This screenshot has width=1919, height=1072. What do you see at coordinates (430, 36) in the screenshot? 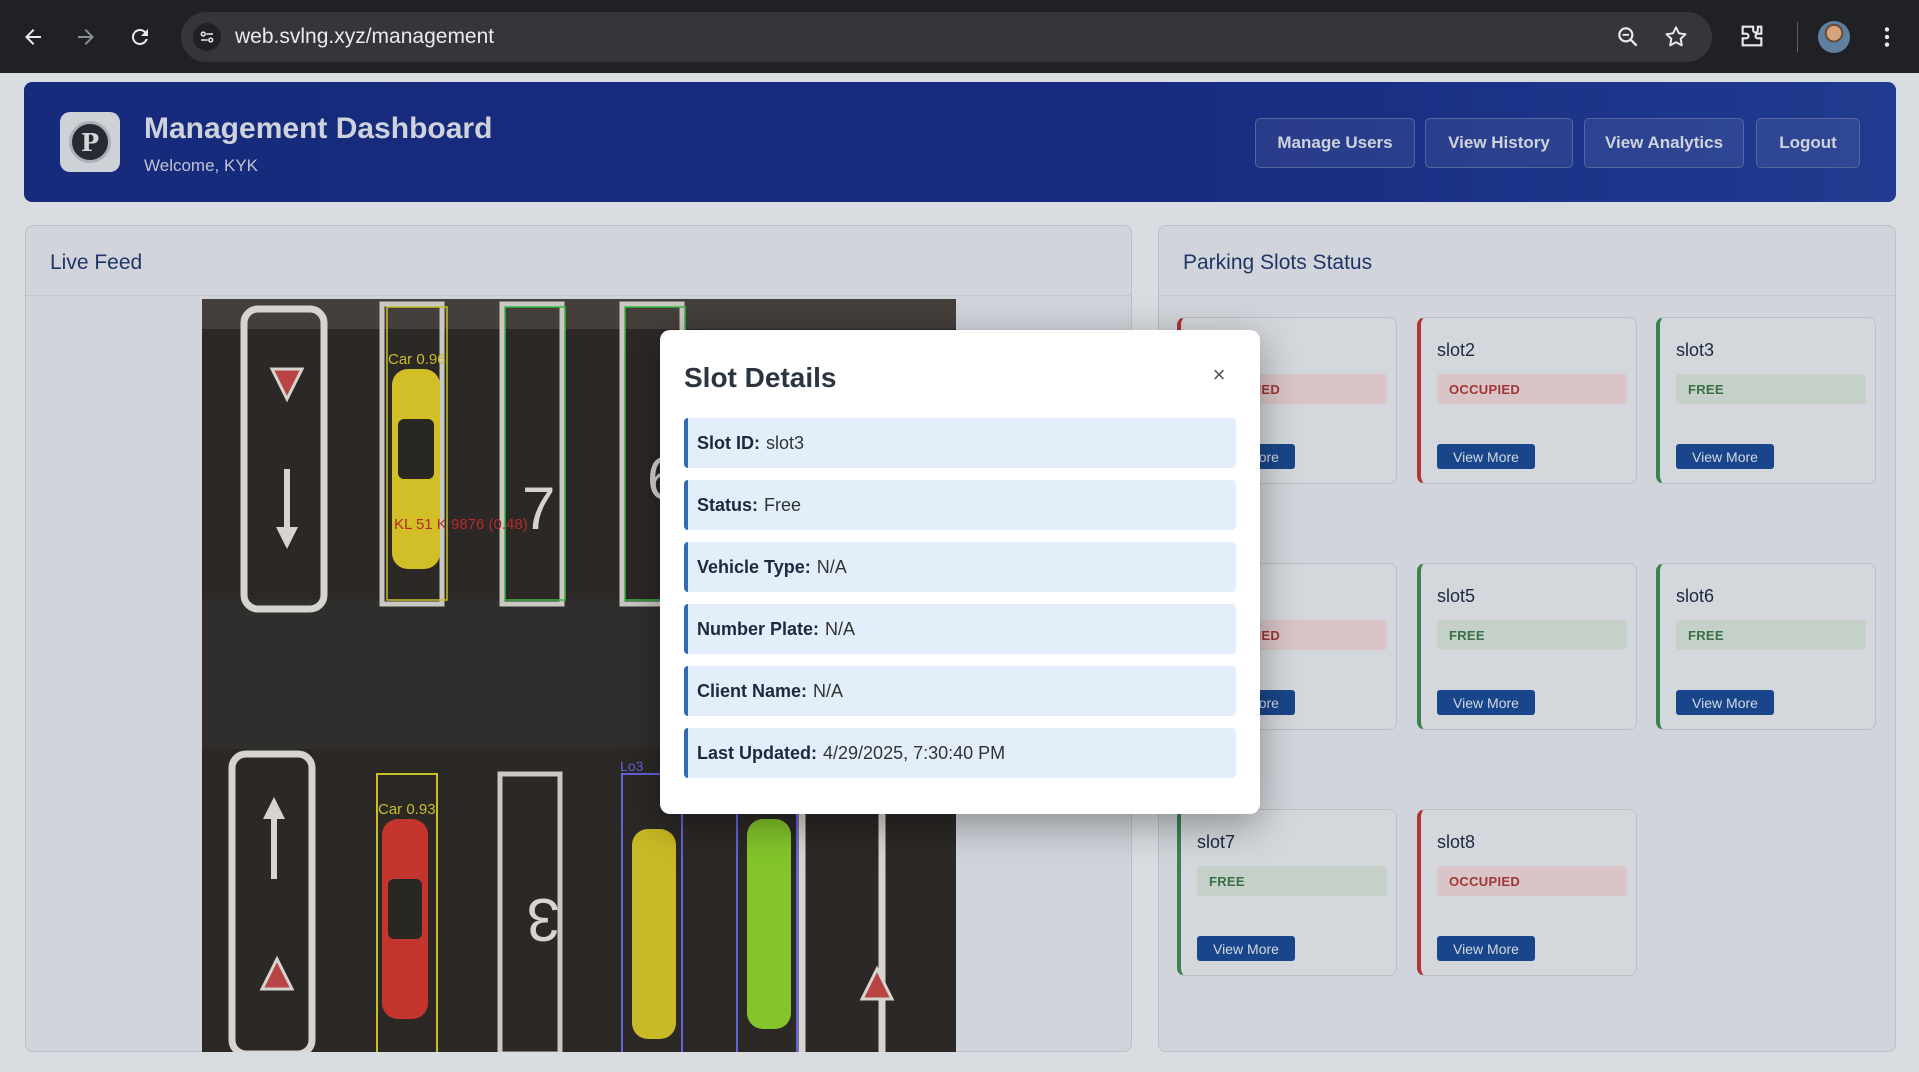
I see `url-path: /management` at bounding box center [430, 36].